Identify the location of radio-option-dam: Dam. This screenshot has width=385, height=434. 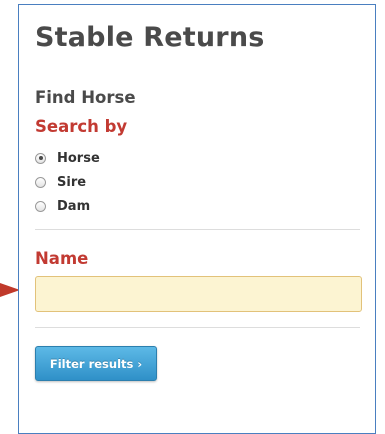
(62, 206).